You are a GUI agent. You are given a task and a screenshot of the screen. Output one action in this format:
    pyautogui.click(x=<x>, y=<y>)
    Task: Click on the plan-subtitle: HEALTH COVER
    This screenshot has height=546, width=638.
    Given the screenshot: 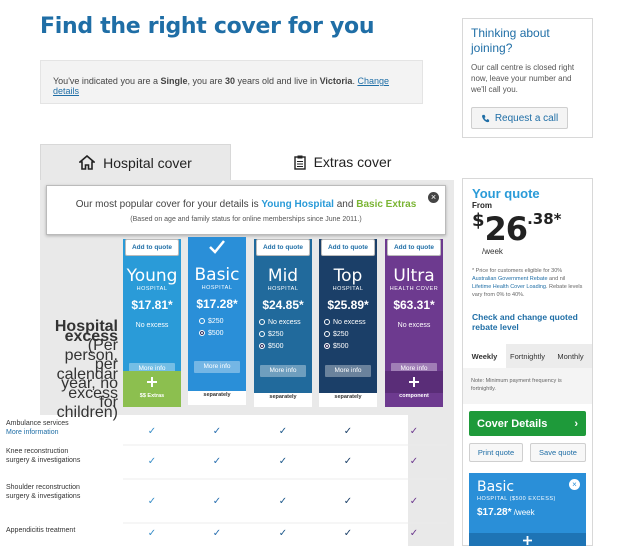 What is the action you would take?
    pyautogui.click(x=414, y=289)
    